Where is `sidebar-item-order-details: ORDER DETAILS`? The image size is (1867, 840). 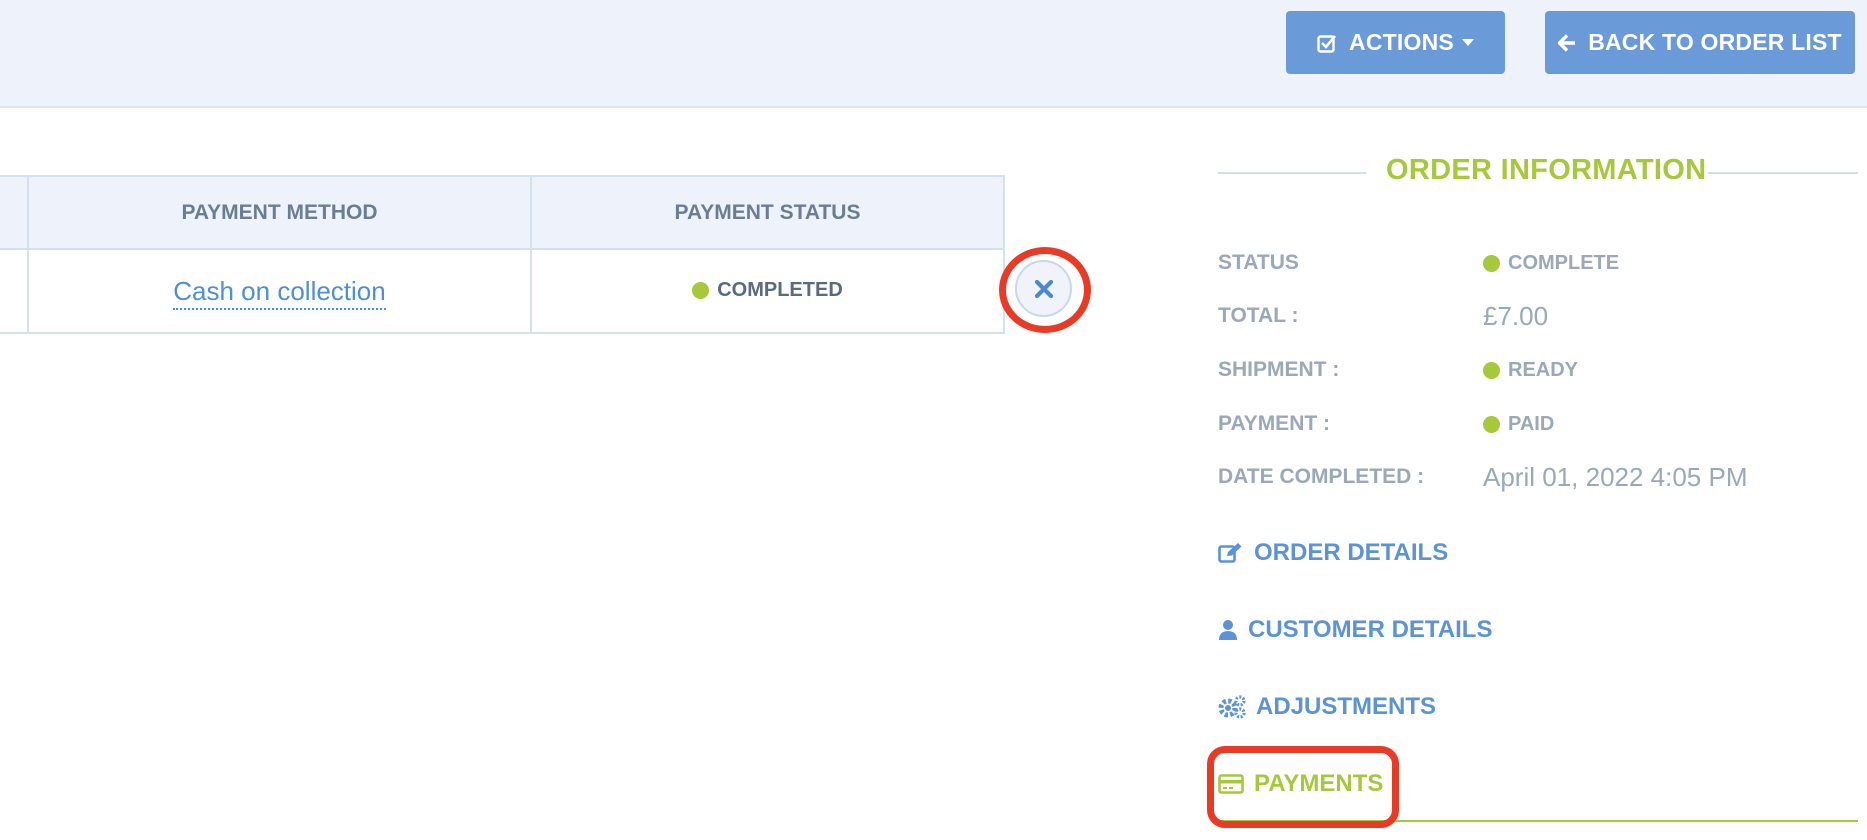
sidebar-item-order-details: ORDER DETAILS is located at coordinates (1333, 553).